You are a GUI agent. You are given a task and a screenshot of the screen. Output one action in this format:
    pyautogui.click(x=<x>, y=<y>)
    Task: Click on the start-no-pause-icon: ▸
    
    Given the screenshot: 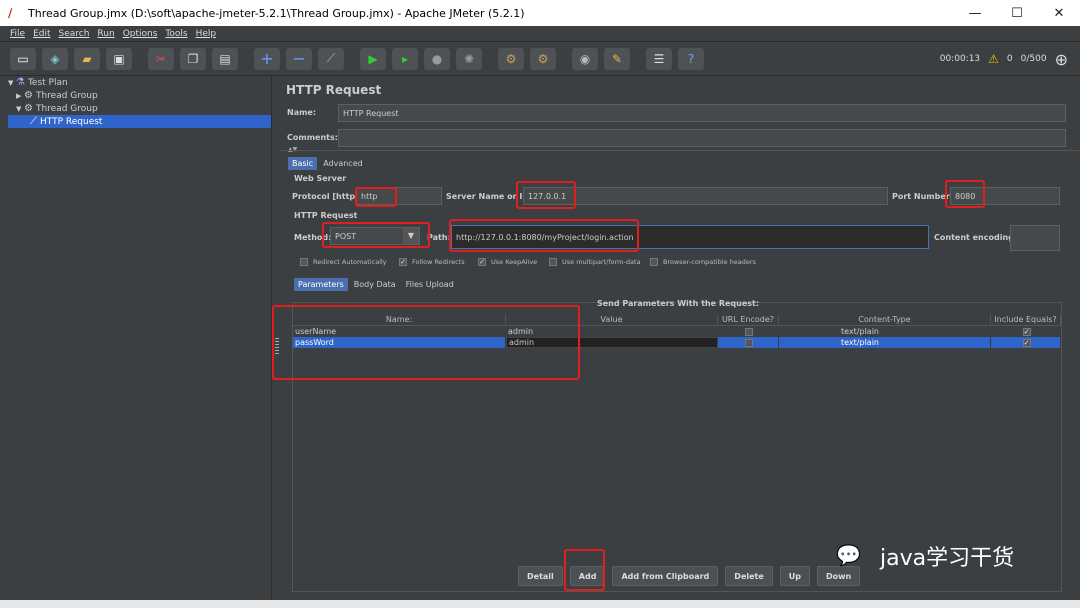 What is the action you would take?
    pyautogui.click(x=405, y=58)
    